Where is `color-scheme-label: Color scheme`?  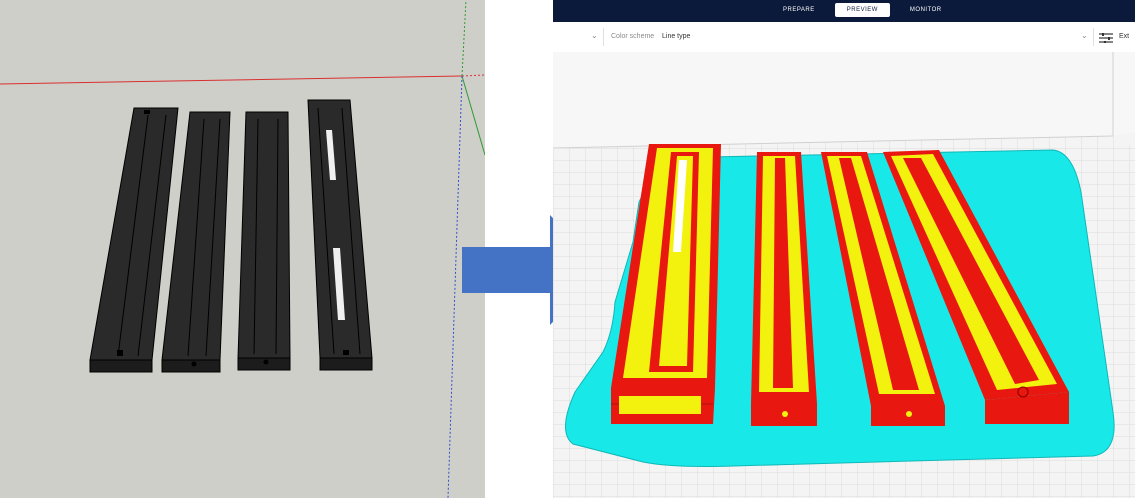
color-scheme-label: Color scheme is located at coordinates (633, 36).